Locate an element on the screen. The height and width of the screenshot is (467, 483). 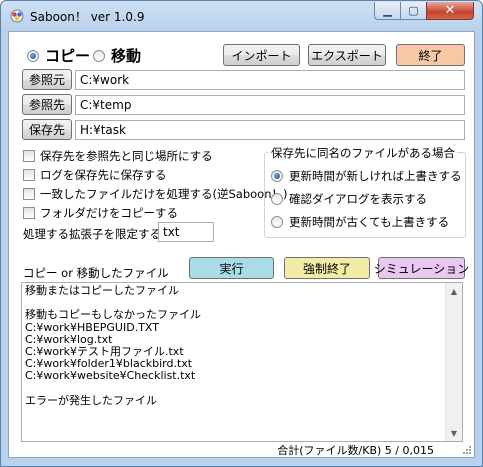
conflict-group-title: 保存先に同名のファイルがある場合 is located at coordinates (363, 153).